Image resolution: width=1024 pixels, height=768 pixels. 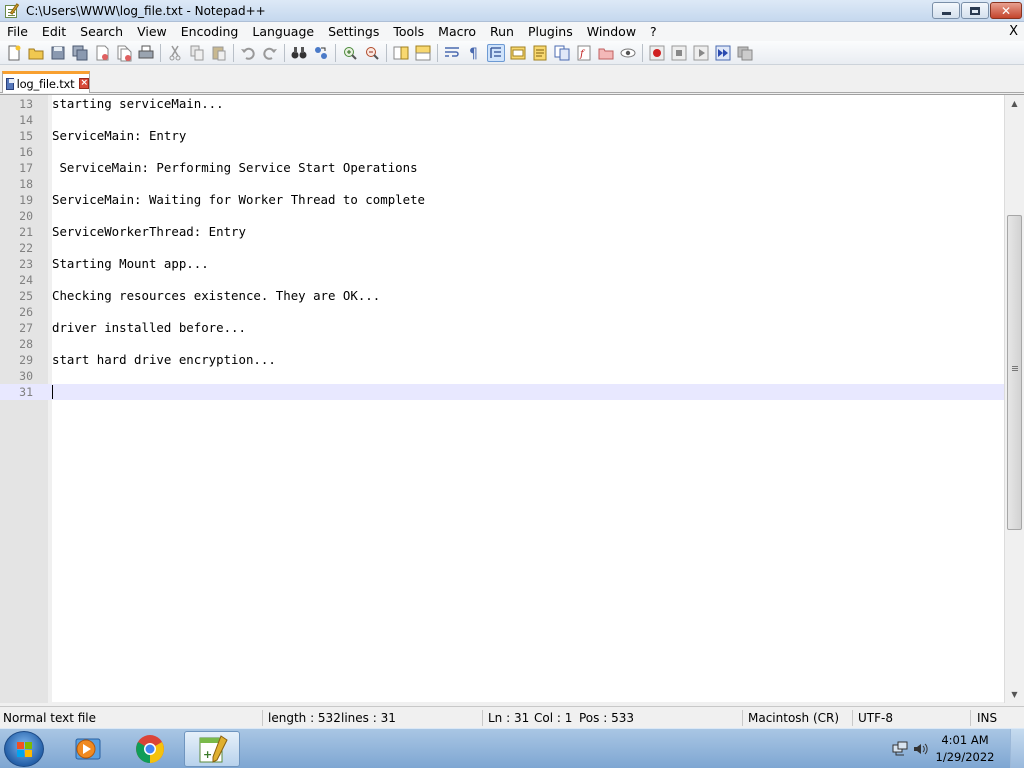 I want to click on folder-as-workspace-button, so click(x=606, y=53).